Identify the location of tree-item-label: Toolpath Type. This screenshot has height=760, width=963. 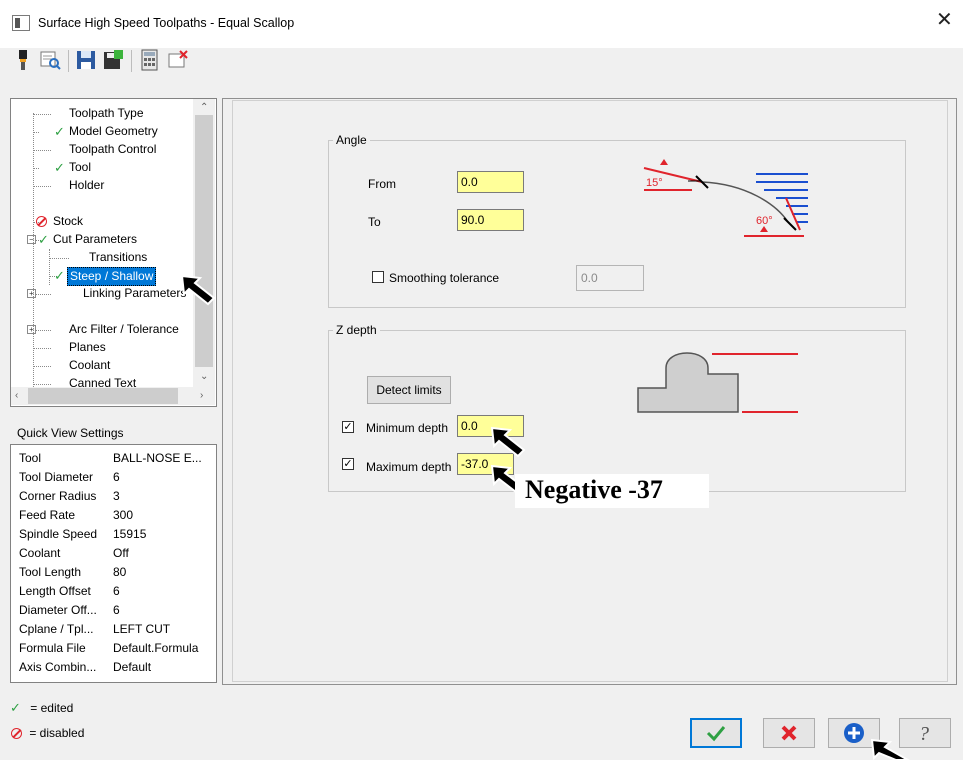
(106, 113).